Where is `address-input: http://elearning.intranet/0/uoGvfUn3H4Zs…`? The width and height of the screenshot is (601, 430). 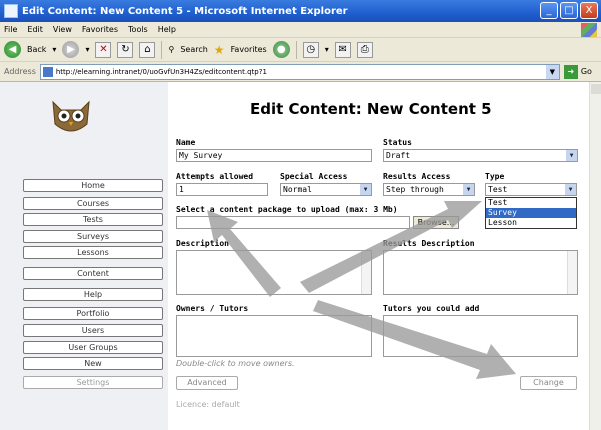
address-input: http://elearning.intranet/0/uoGvfUn3H4Zs… is located at coordinates (299, 71).